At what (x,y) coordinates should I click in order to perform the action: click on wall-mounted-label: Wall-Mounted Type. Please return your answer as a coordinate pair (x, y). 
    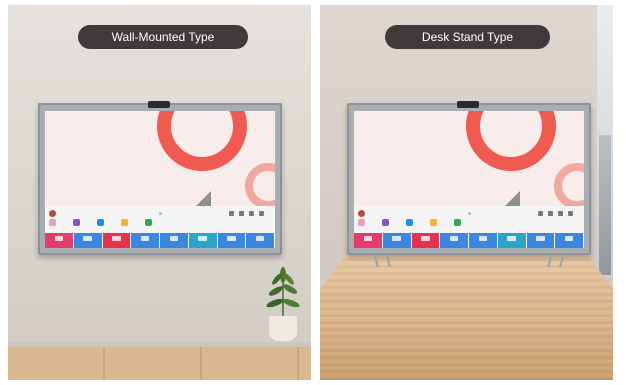
    Looking at the image, I should click on (163, 37).